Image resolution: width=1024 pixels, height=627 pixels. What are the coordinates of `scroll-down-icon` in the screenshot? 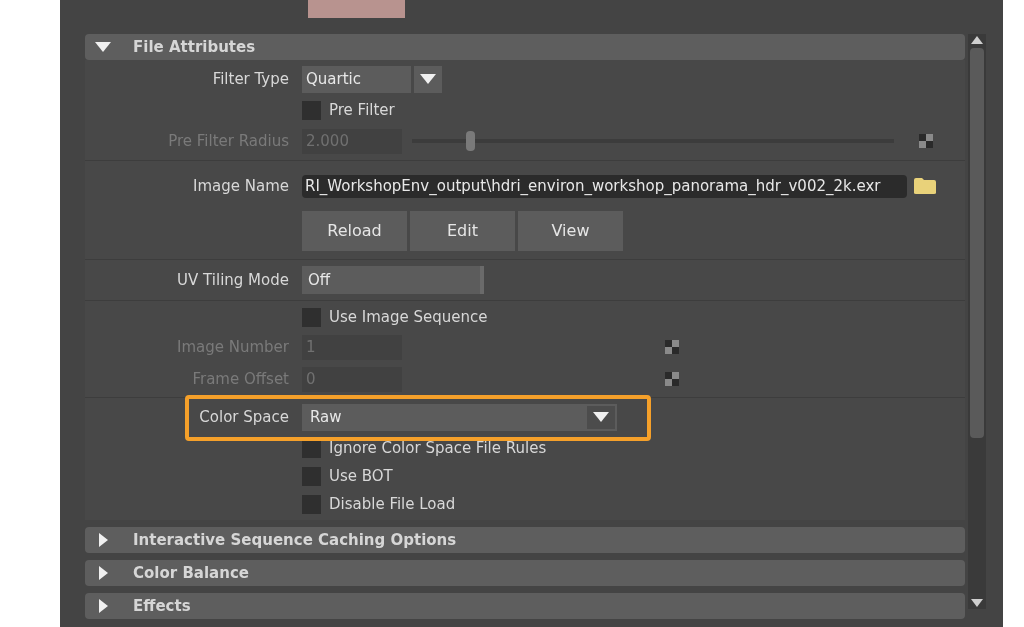 It's located at (977, 603).